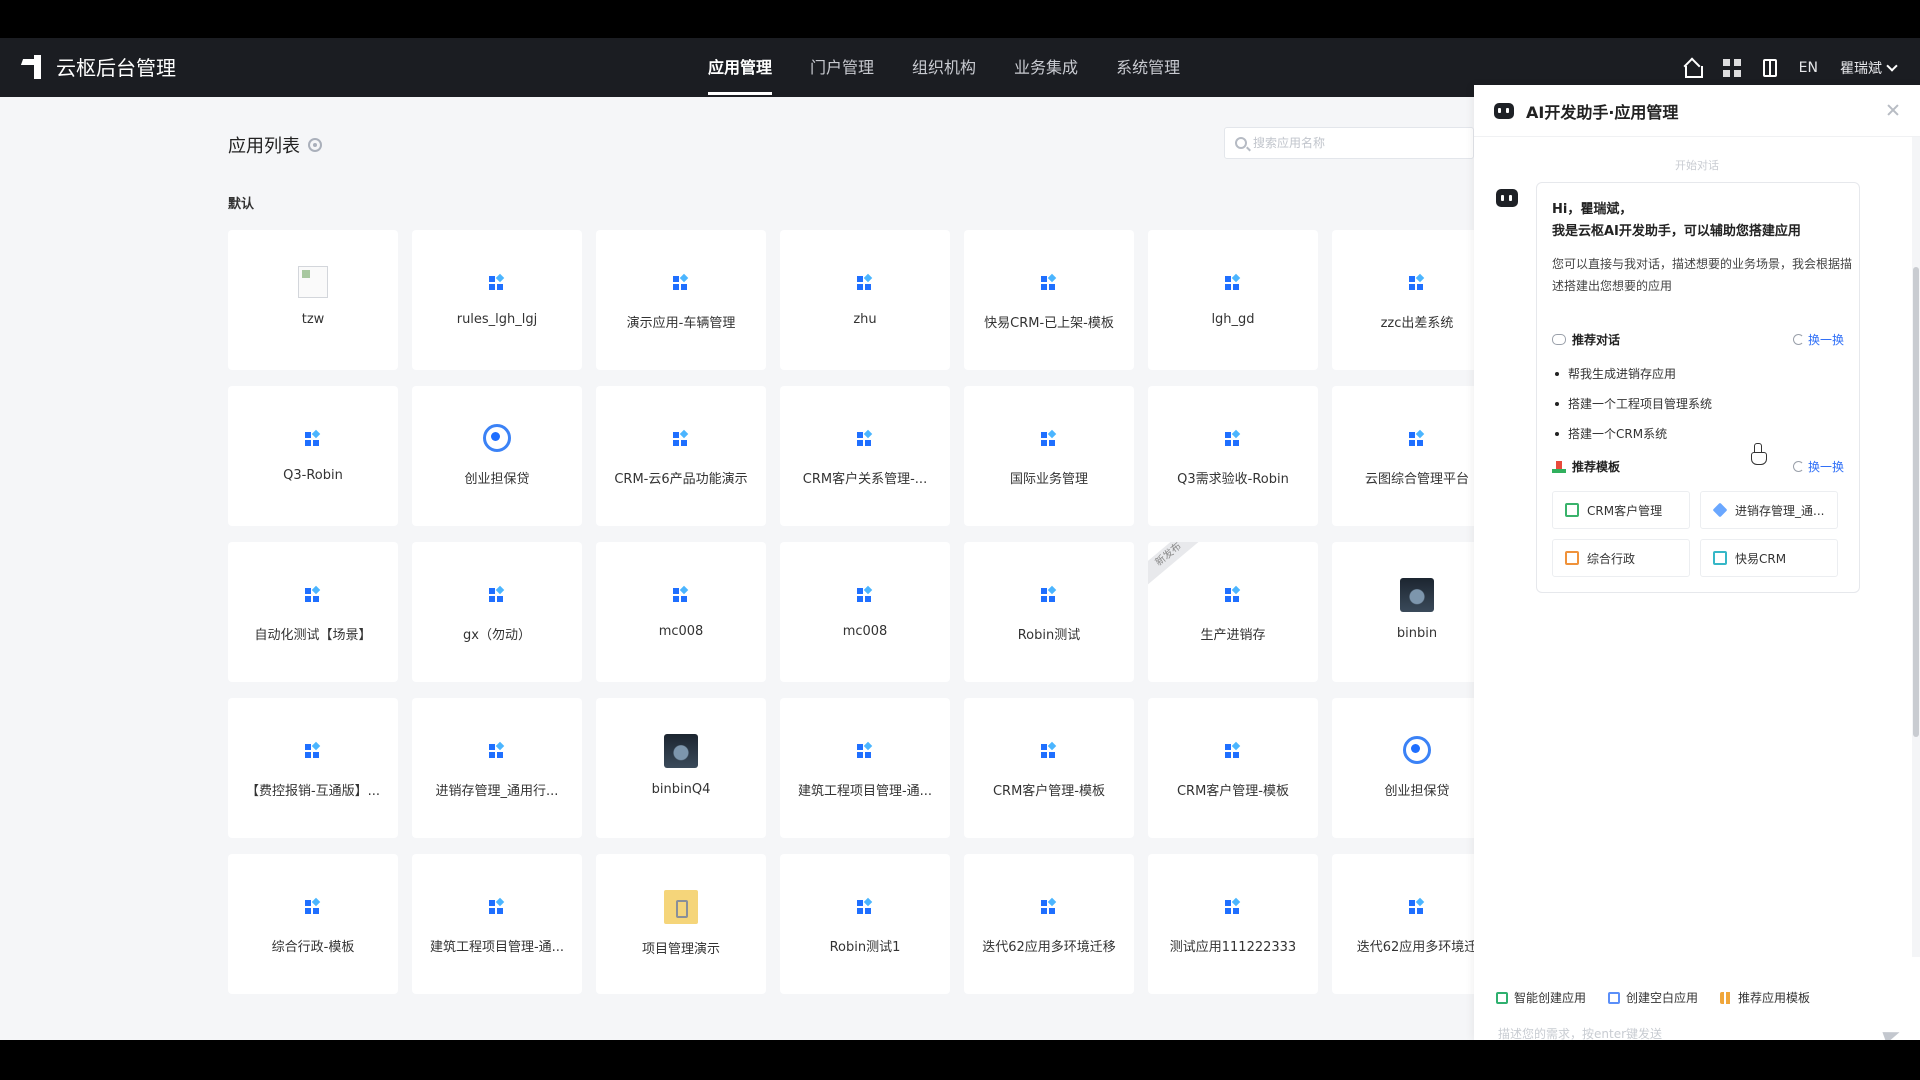 The width and height of the screenshot is (1920, 1080). I want to click on app-card: Robin测试, so click(1049, 612).